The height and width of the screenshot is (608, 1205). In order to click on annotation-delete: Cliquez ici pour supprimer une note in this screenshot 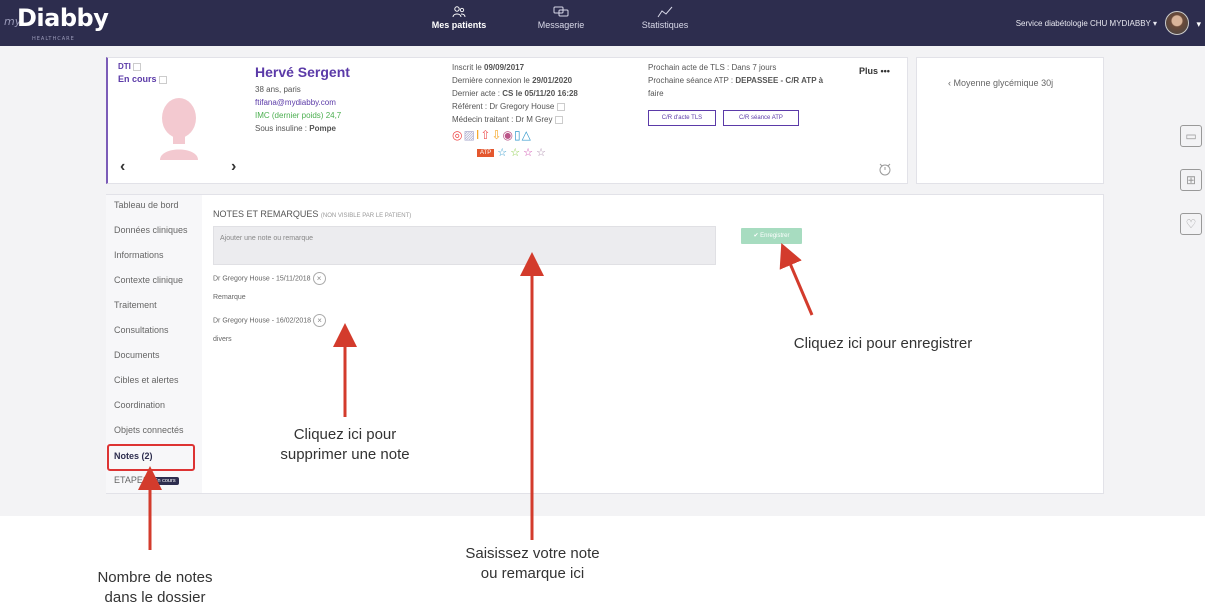, I will do `click(345, 444)`.